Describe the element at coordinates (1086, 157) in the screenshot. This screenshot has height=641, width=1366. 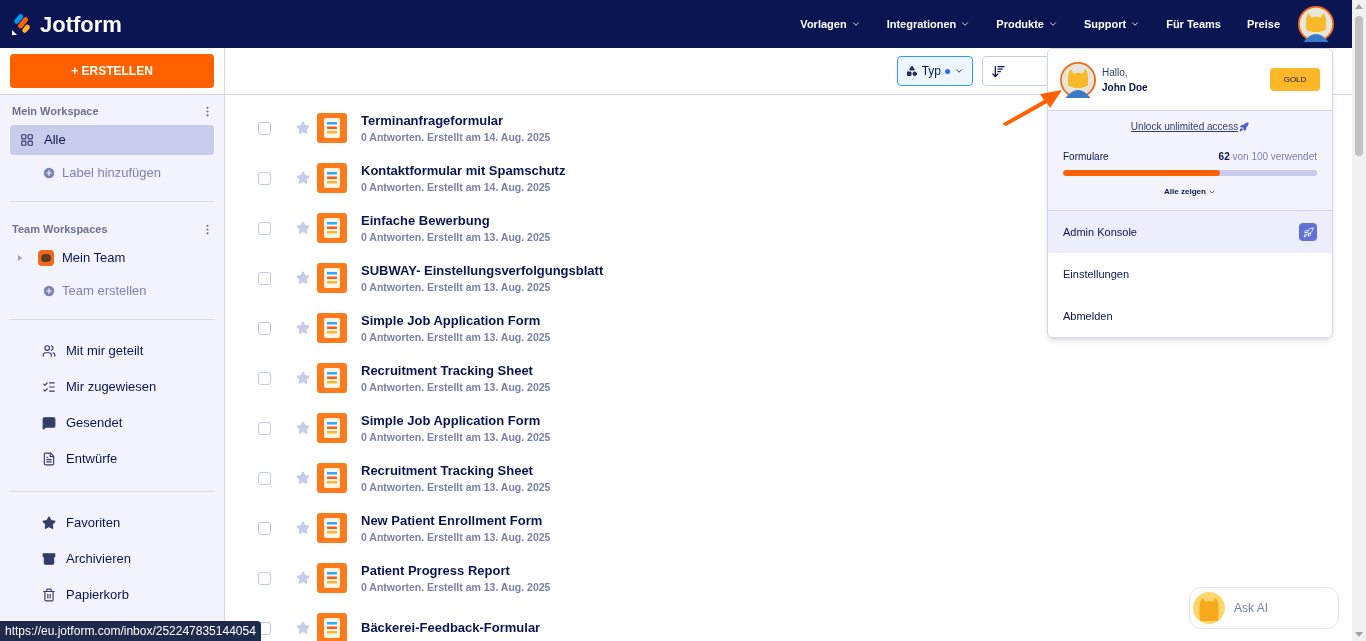
I see `usage-label: Formulare` at that location.